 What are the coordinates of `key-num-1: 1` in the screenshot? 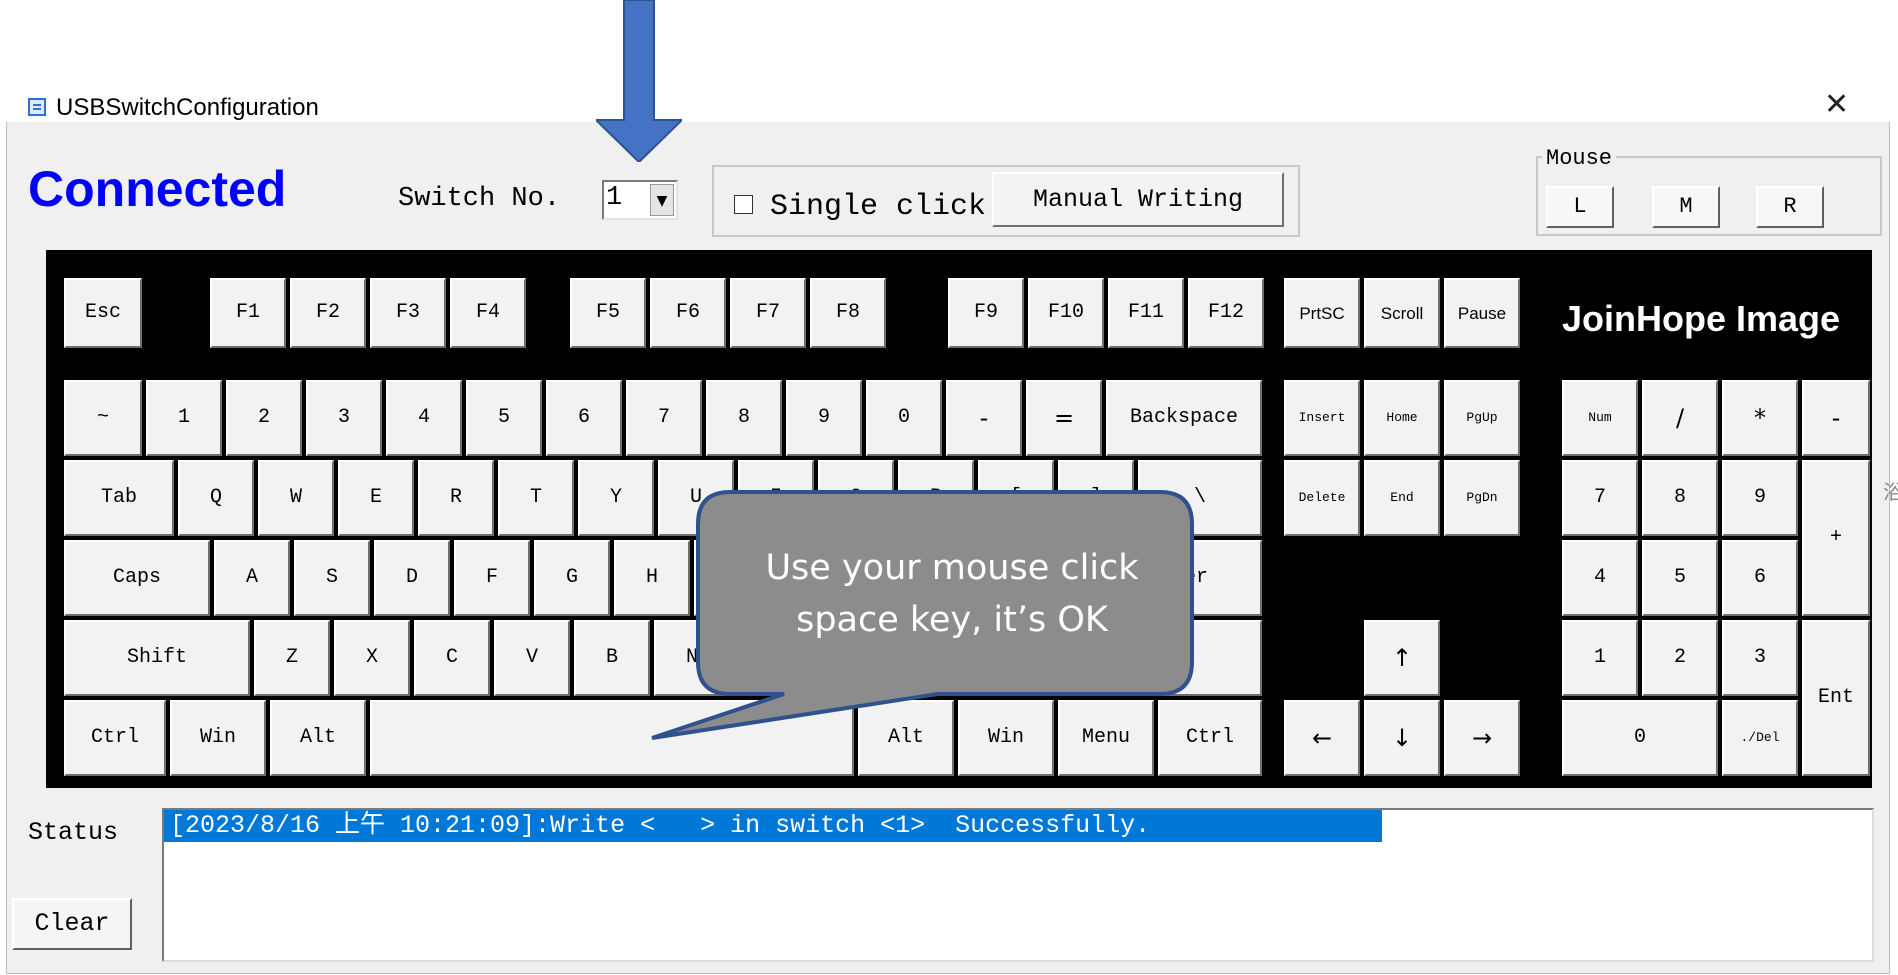 It's located at (1600, 658).